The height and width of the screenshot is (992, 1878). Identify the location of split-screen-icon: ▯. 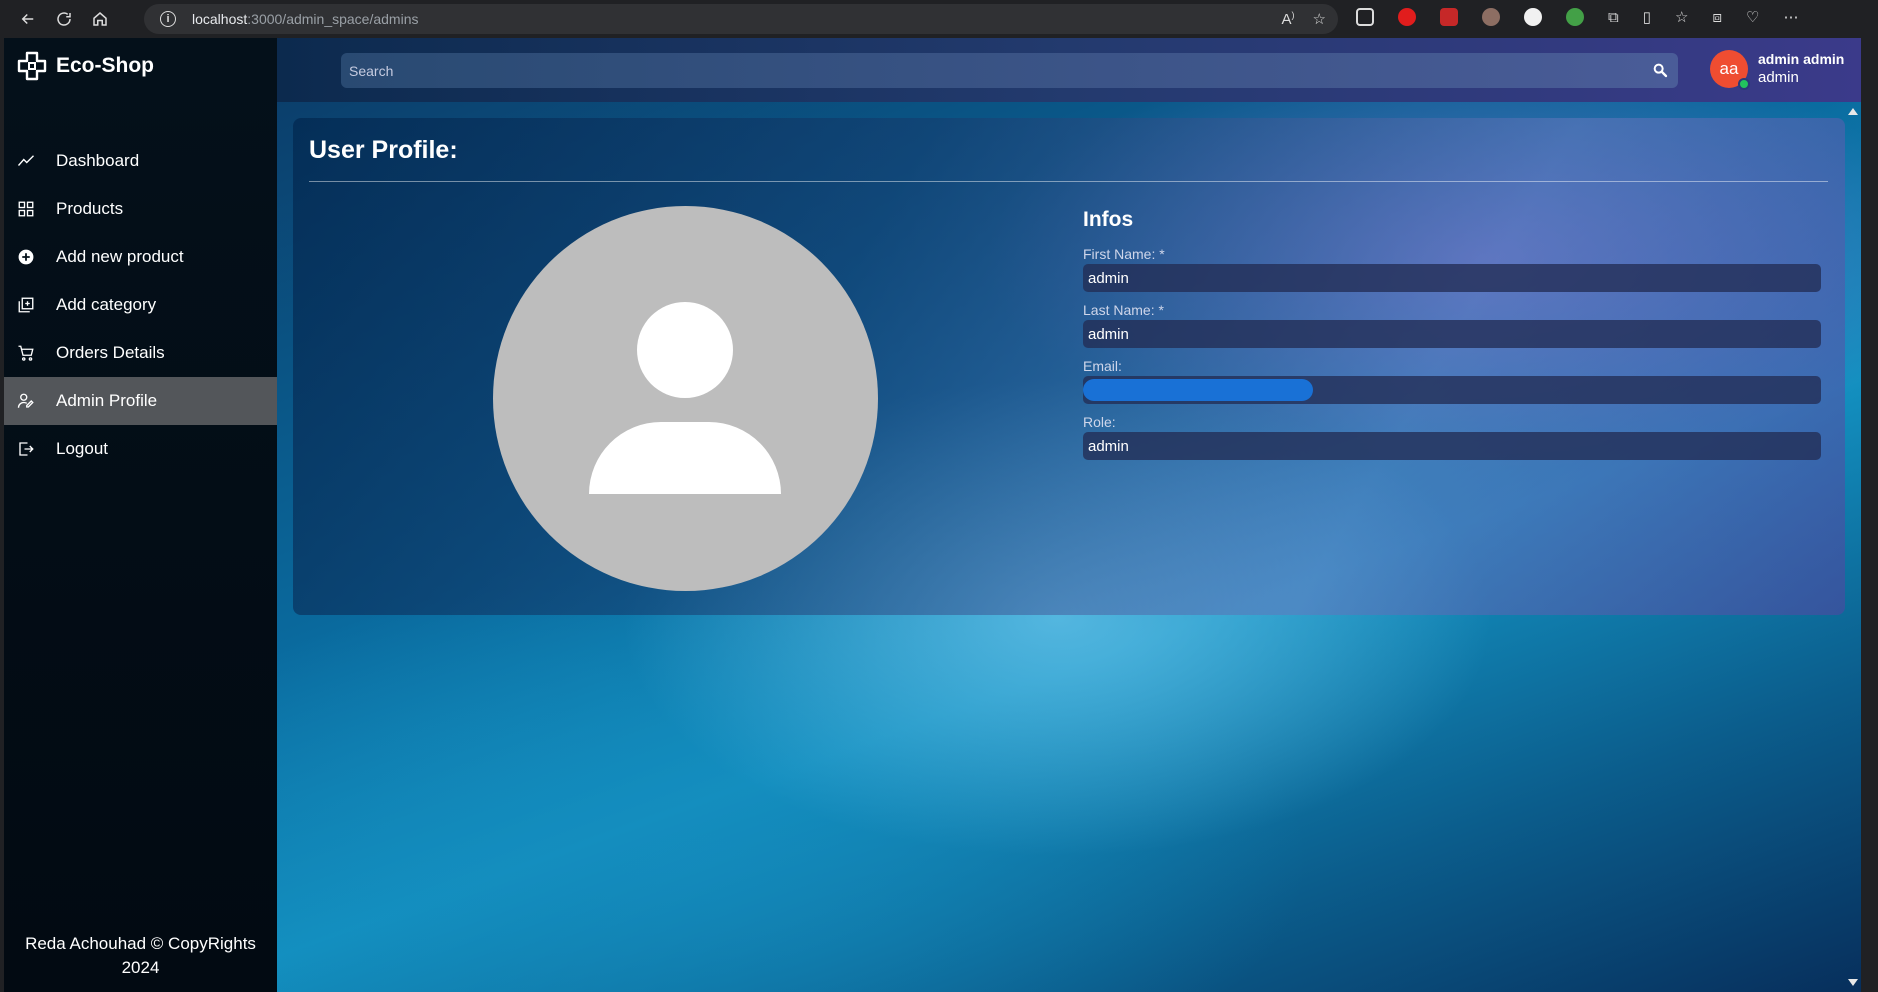
(1647, 17).